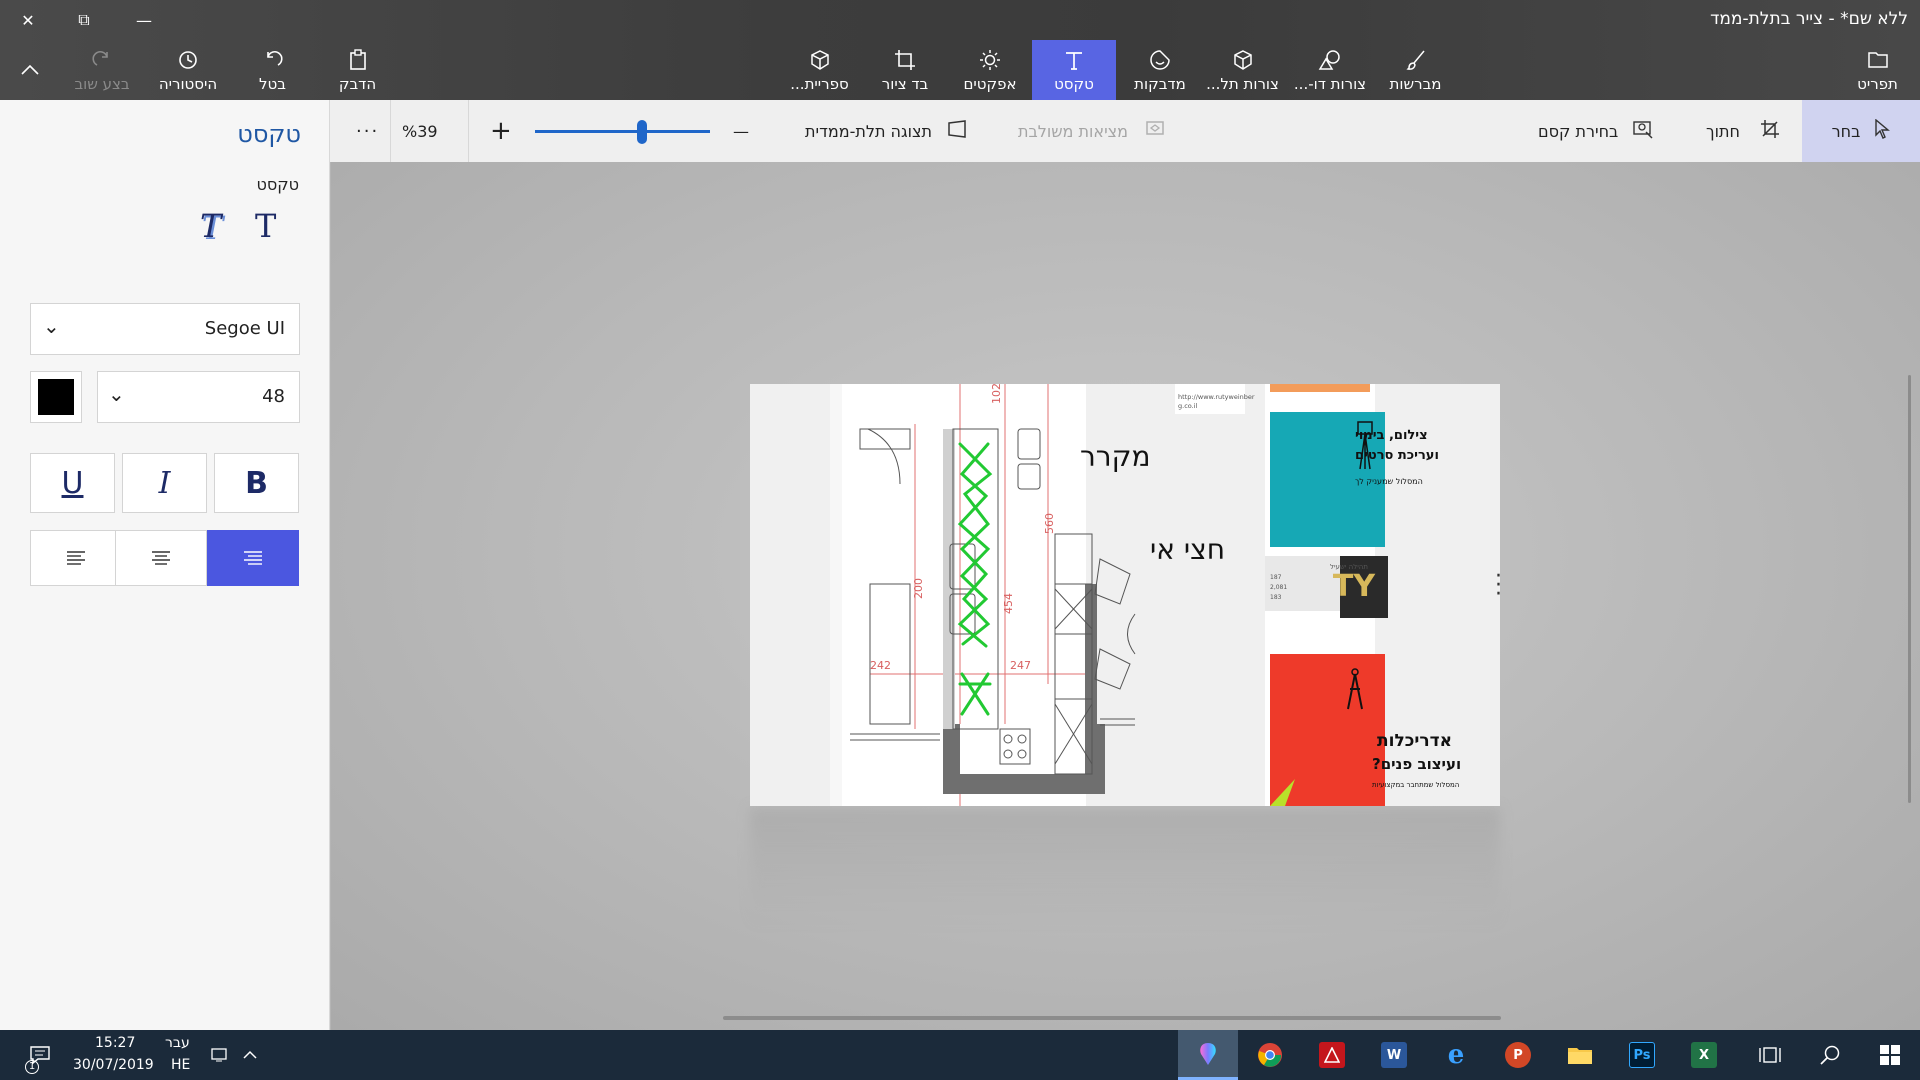 The width and height of the screenshot is (1920, 1080). I want to click on taskbar-app-explorer, so click(1580, 1055).